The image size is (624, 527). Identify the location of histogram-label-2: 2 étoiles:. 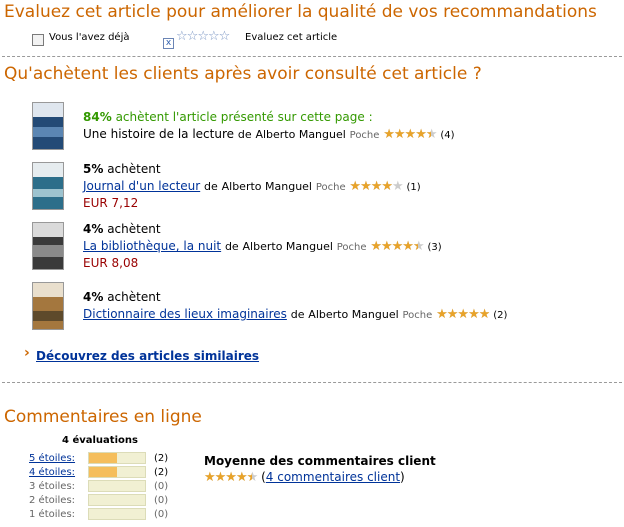
(52, 500).